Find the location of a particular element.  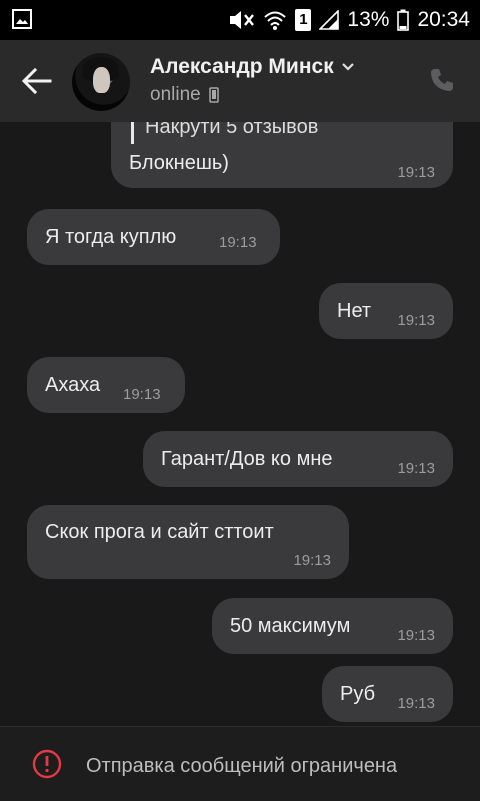

message-out: Гарант/Дов ко мне 19:13 is located at coordinates (298, 459).